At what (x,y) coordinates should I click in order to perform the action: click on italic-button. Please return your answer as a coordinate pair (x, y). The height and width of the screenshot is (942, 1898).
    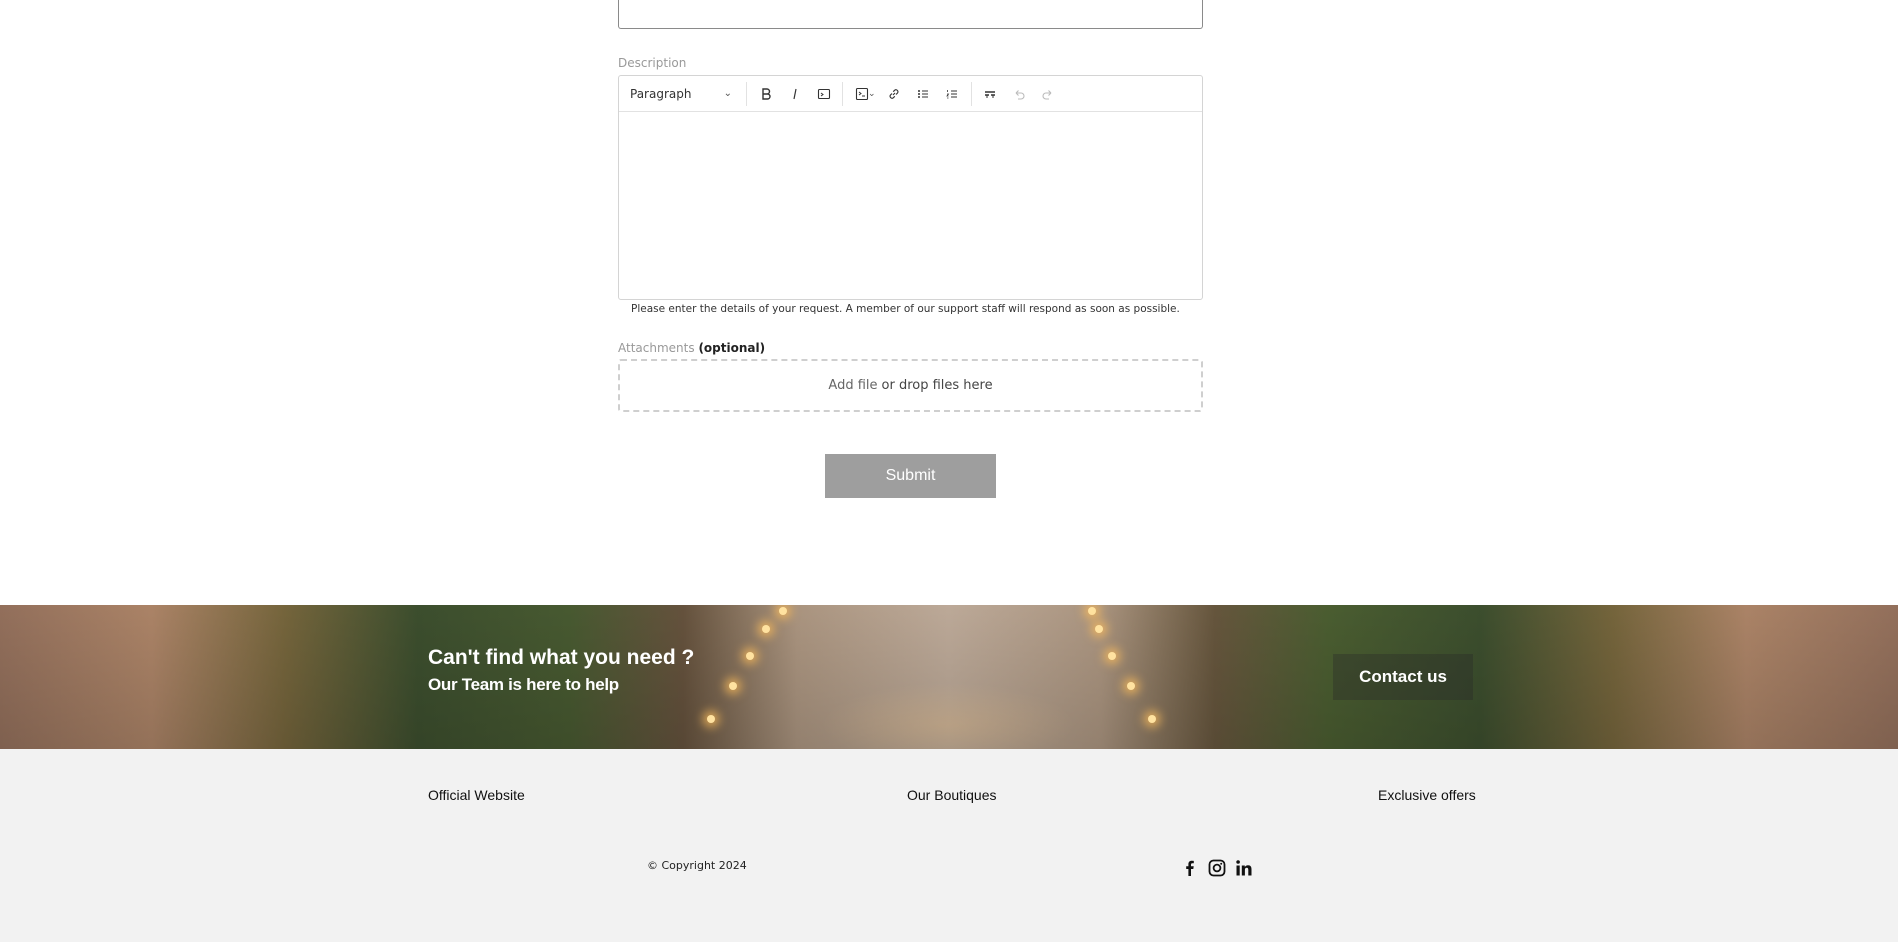
    Looking at the image, I should click on (794, 94).